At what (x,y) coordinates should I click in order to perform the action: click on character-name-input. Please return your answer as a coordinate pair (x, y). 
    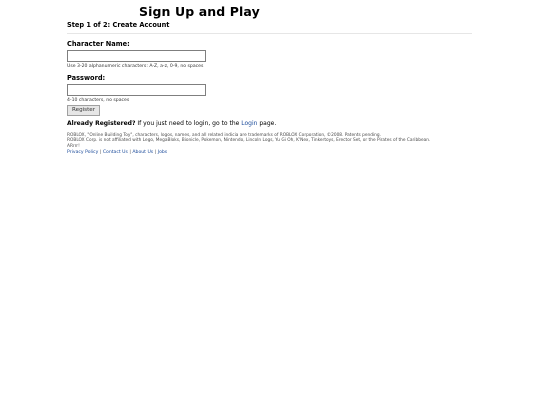
    Looking at the image, I should click on (136, 56).